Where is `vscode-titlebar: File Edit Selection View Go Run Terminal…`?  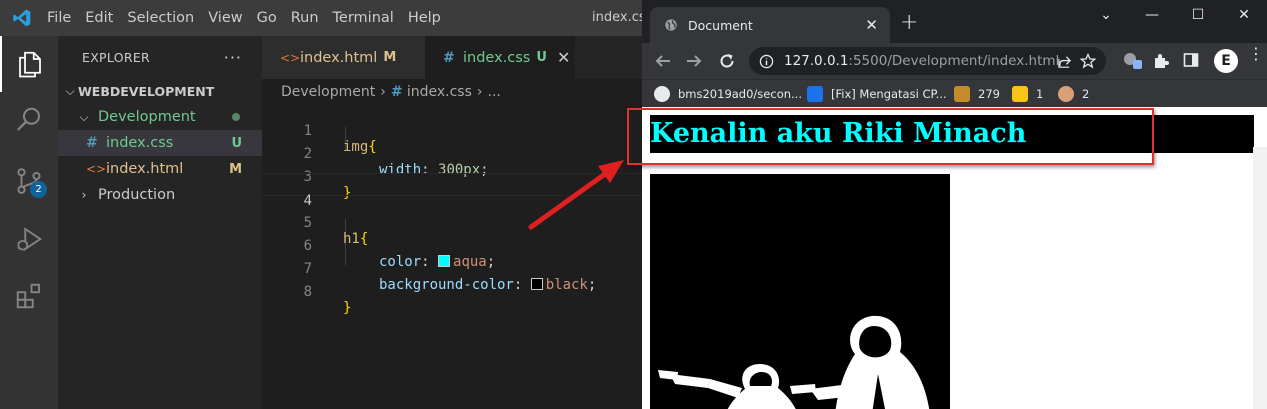
vscode-titlebar: File Edit Selection View Go Run Terminal… is located at coordinates (321, 18).